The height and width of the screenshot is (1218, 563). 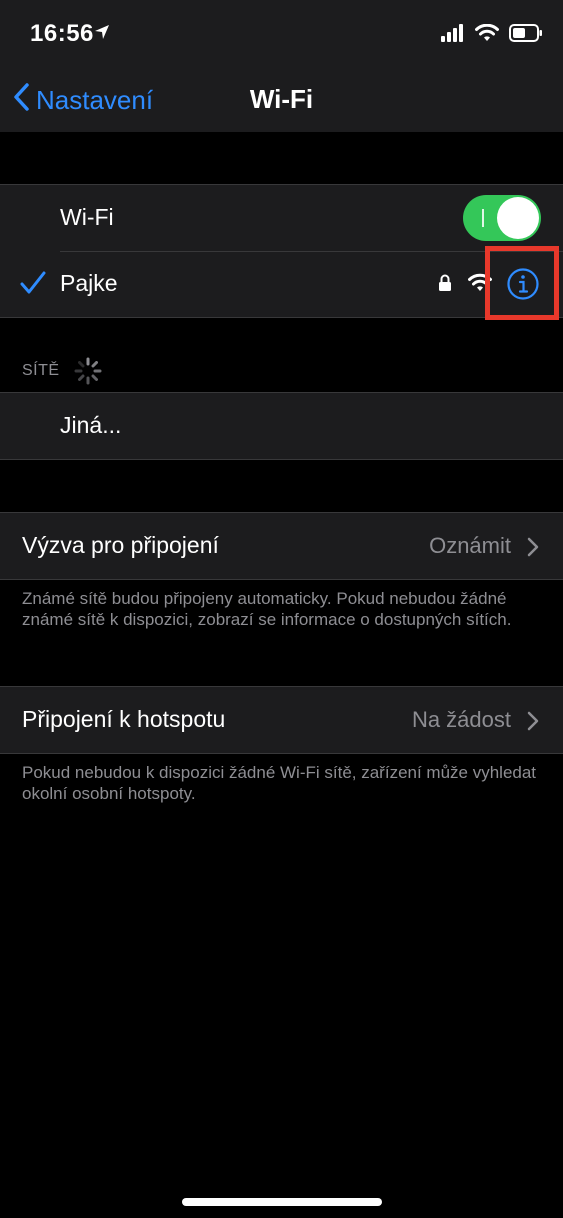 I want to click on activity-spinner-icon, so click(x=88, y=373).